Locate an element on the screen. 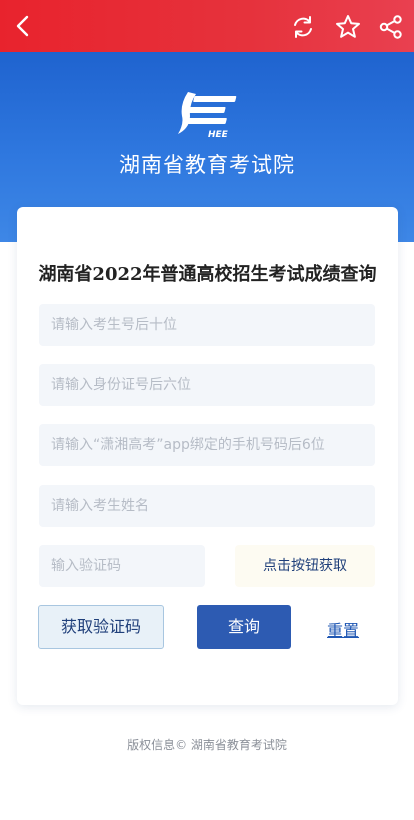 This screenshot has width=414, height=820. org-name: 湖南省教育考试院 is located at coordinates (207, 165).